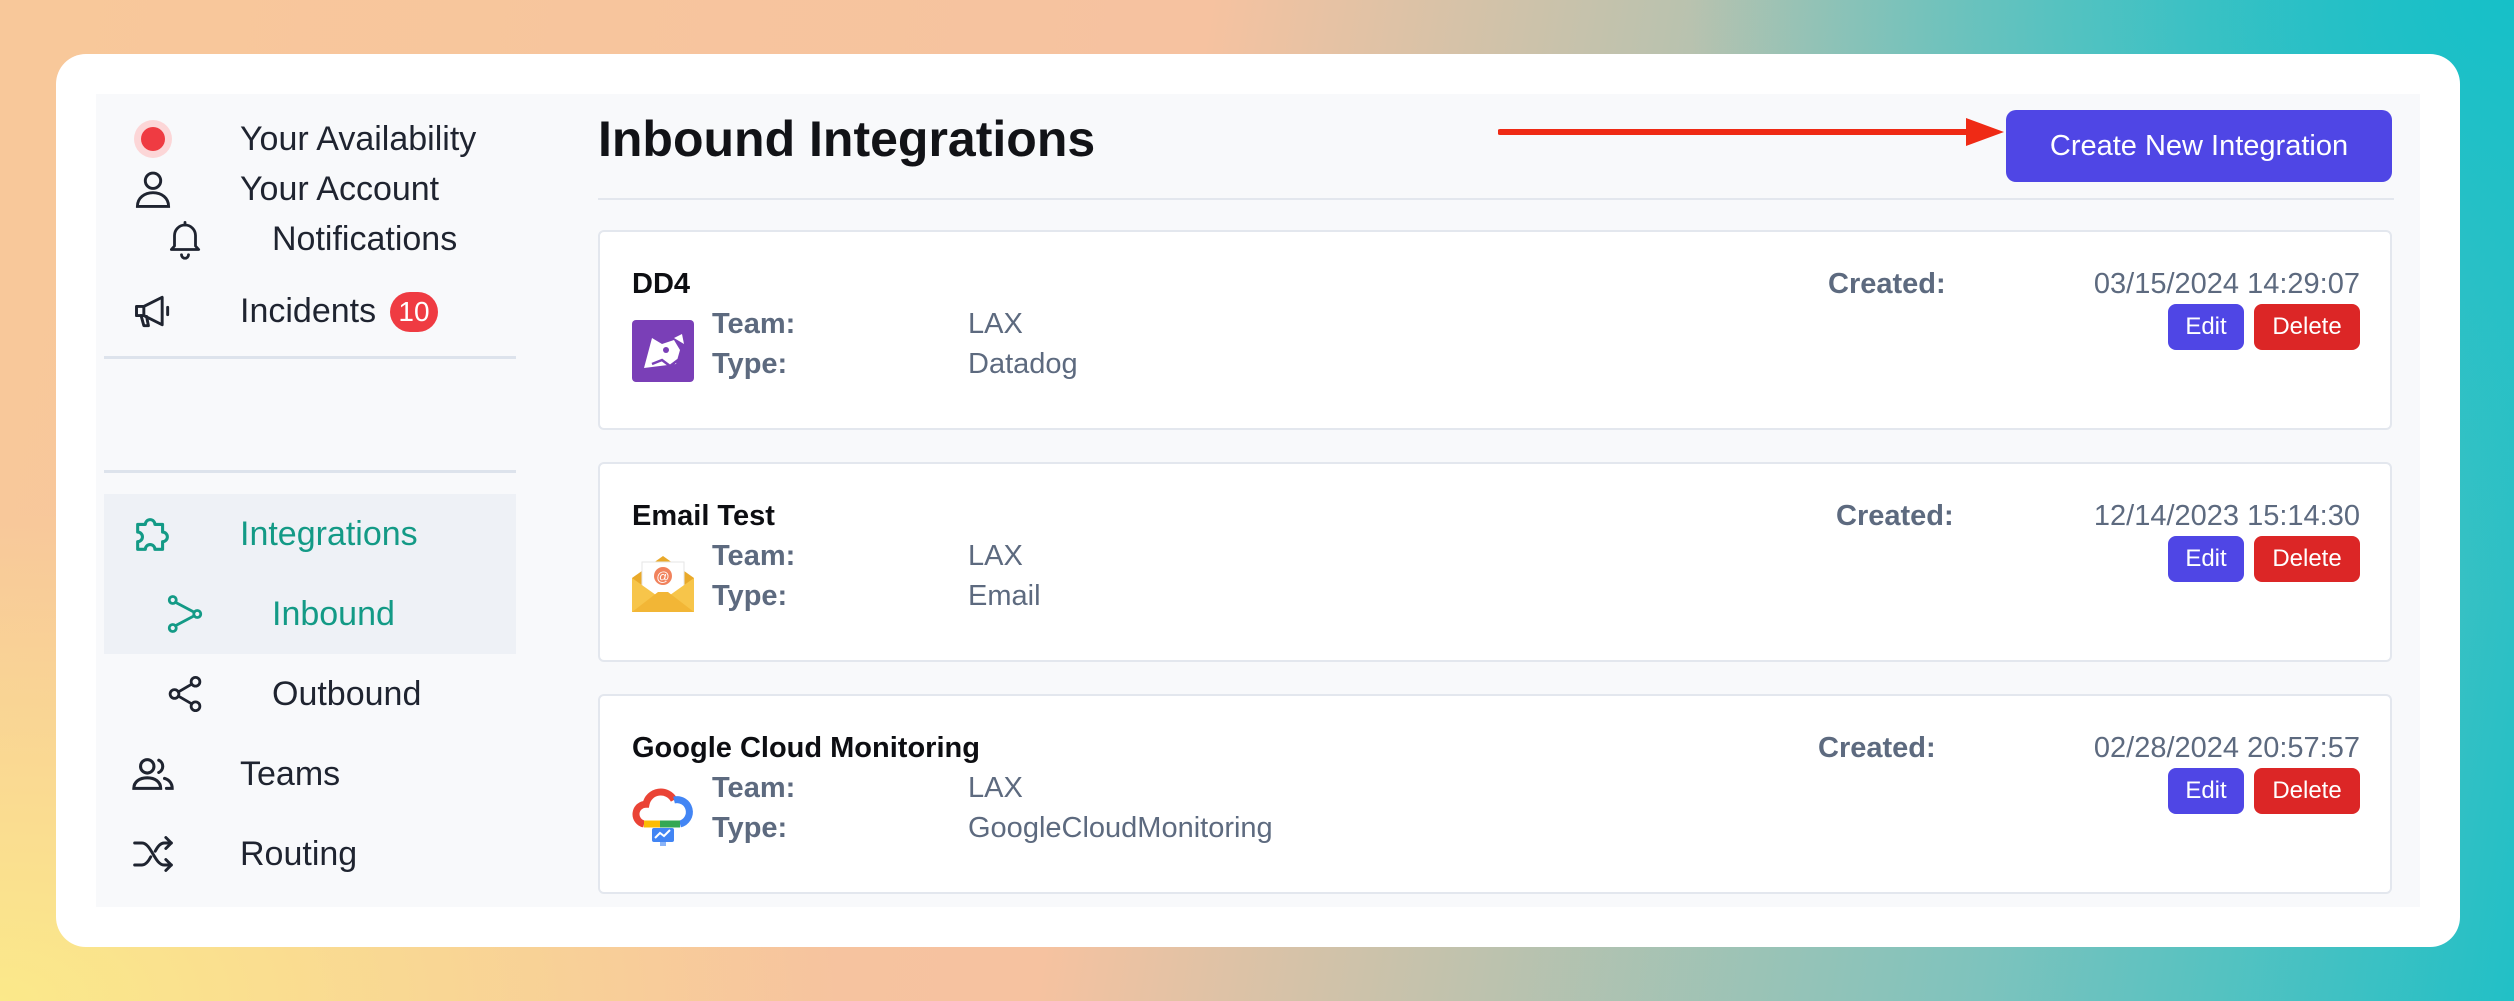 This screenshot has height=1001, width=2514. Describe the element at coordinates (358, 138) in the screenshot. I see `sidebar-item-label: Your Availability` at that location.